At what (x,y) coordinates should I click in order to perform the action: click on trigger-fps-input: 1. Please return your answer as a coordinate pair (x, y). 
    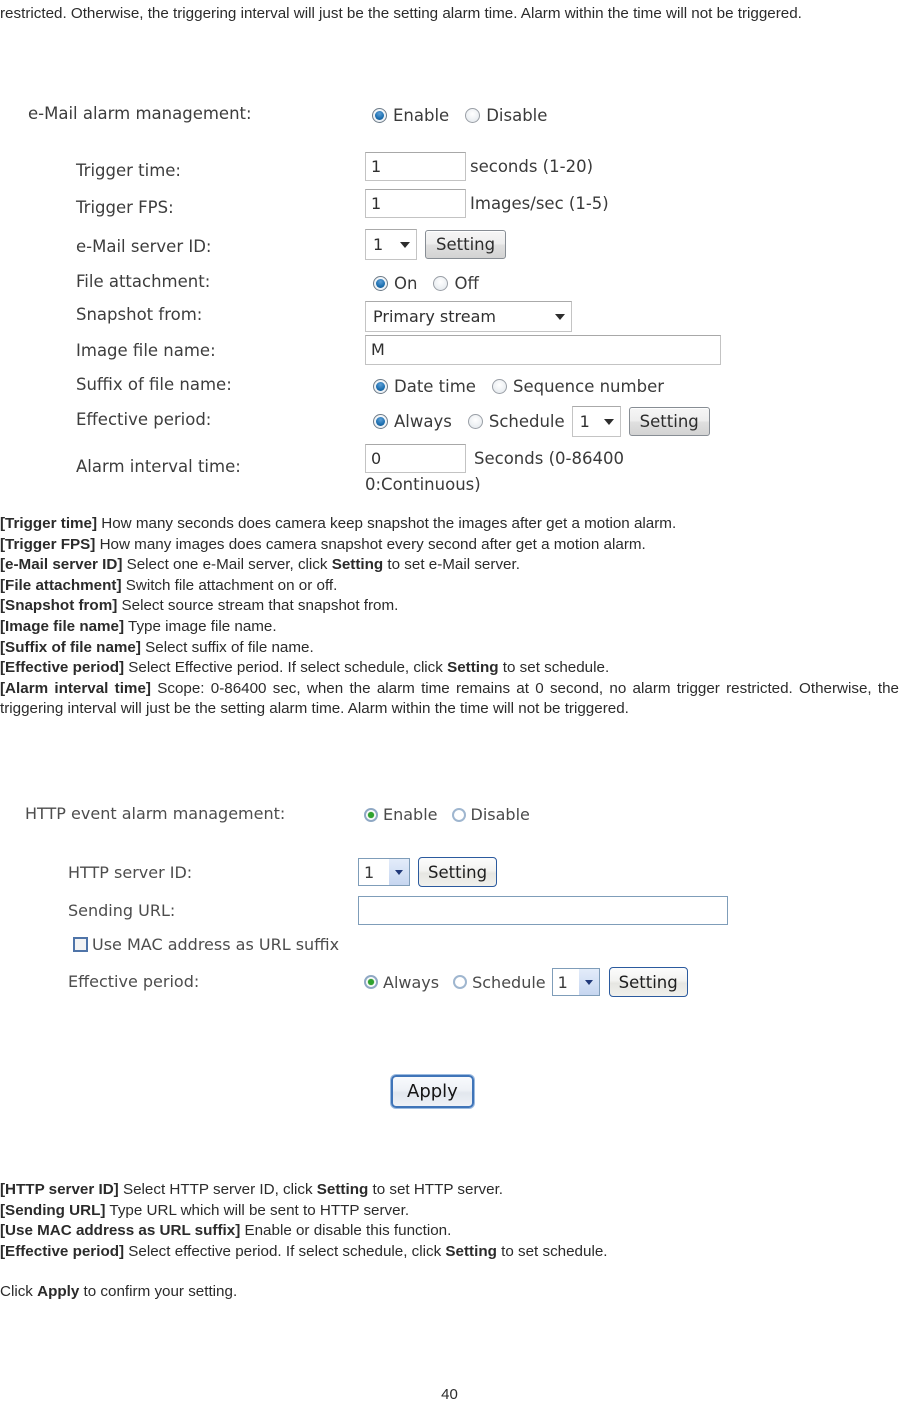
    Looking at the image, I should click on (415, 203).